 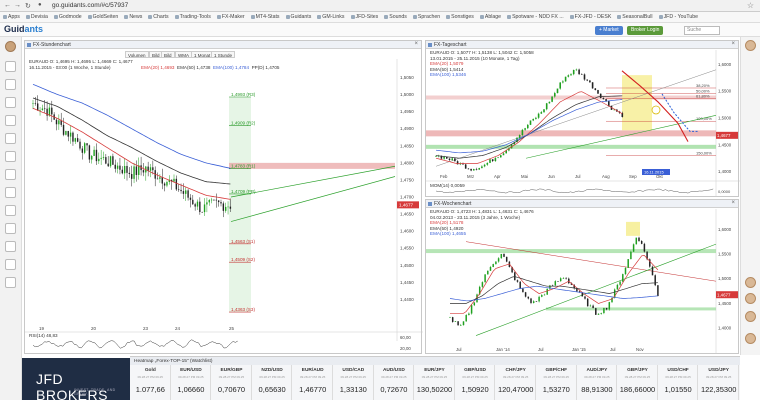 What do you see at coordinates (103, 16) in the screenshot?
I see `bookmark-3: GoldSeiten` at bounding box center [103, 16].